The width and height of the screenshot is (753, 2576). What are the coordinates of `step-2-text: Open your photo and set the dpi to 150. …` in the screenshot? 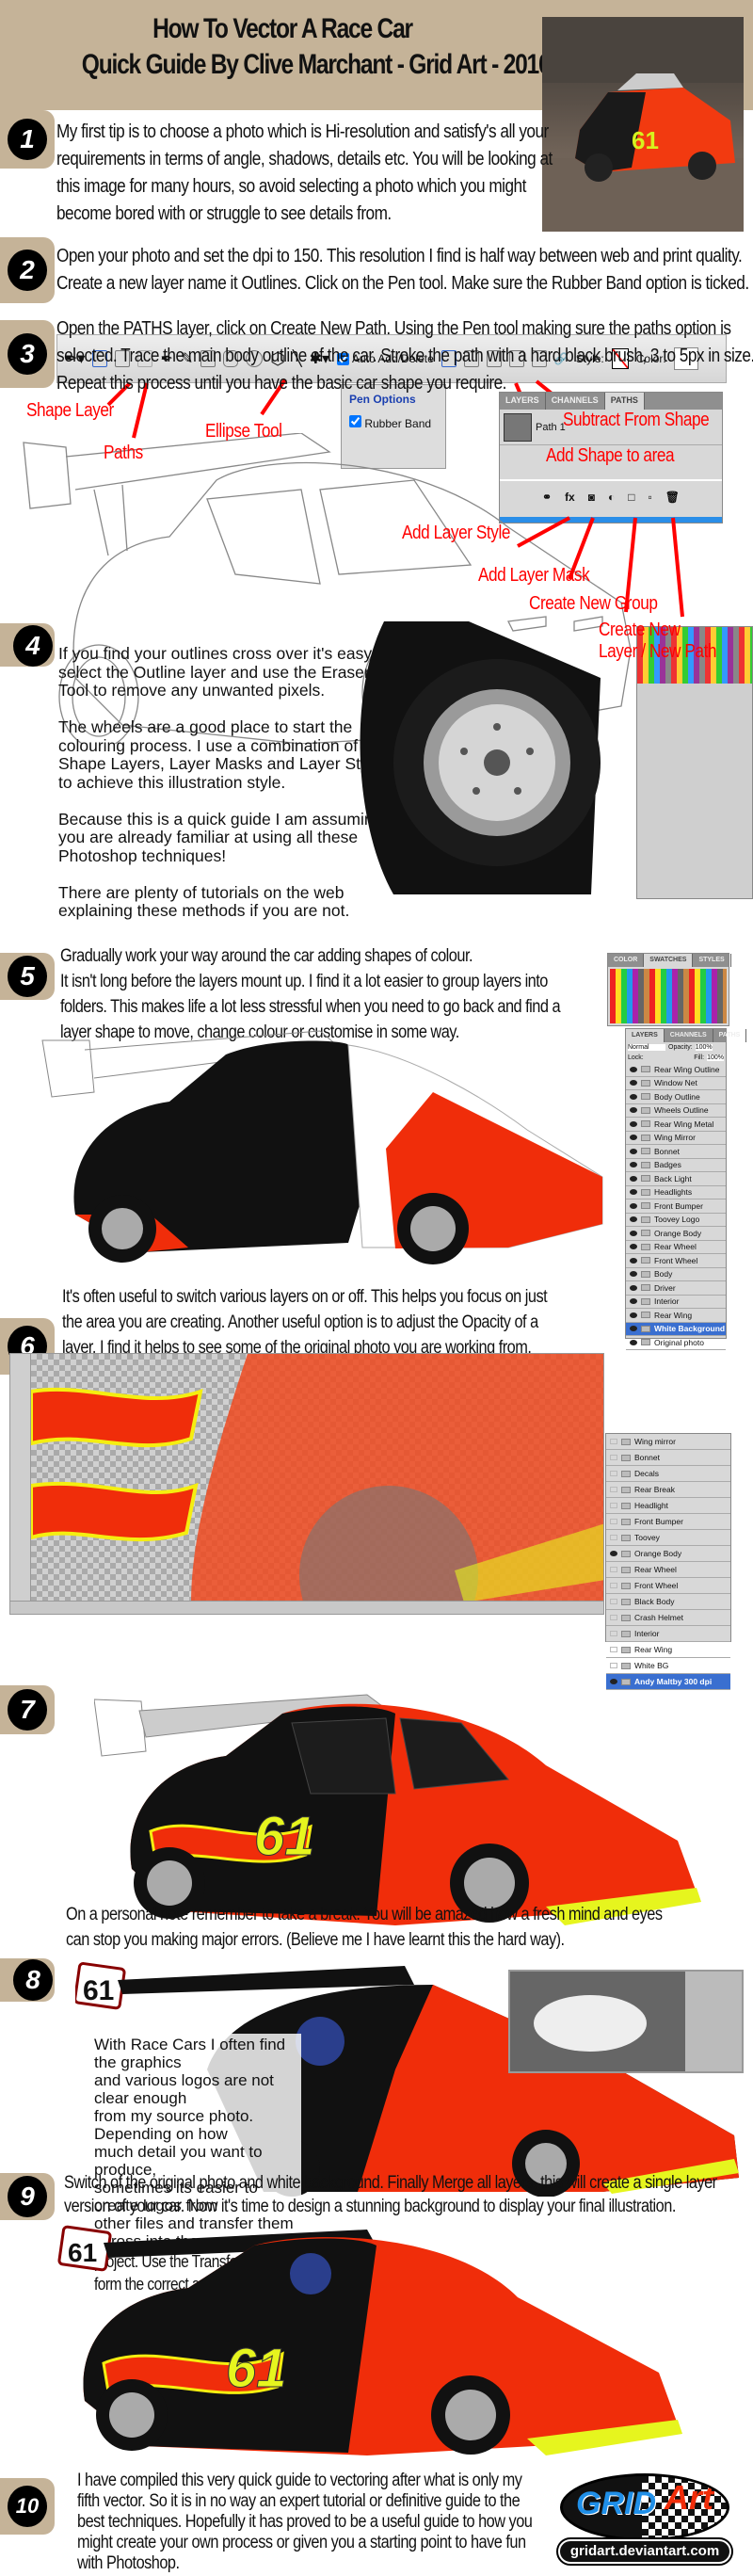 It's located at (402, 270).